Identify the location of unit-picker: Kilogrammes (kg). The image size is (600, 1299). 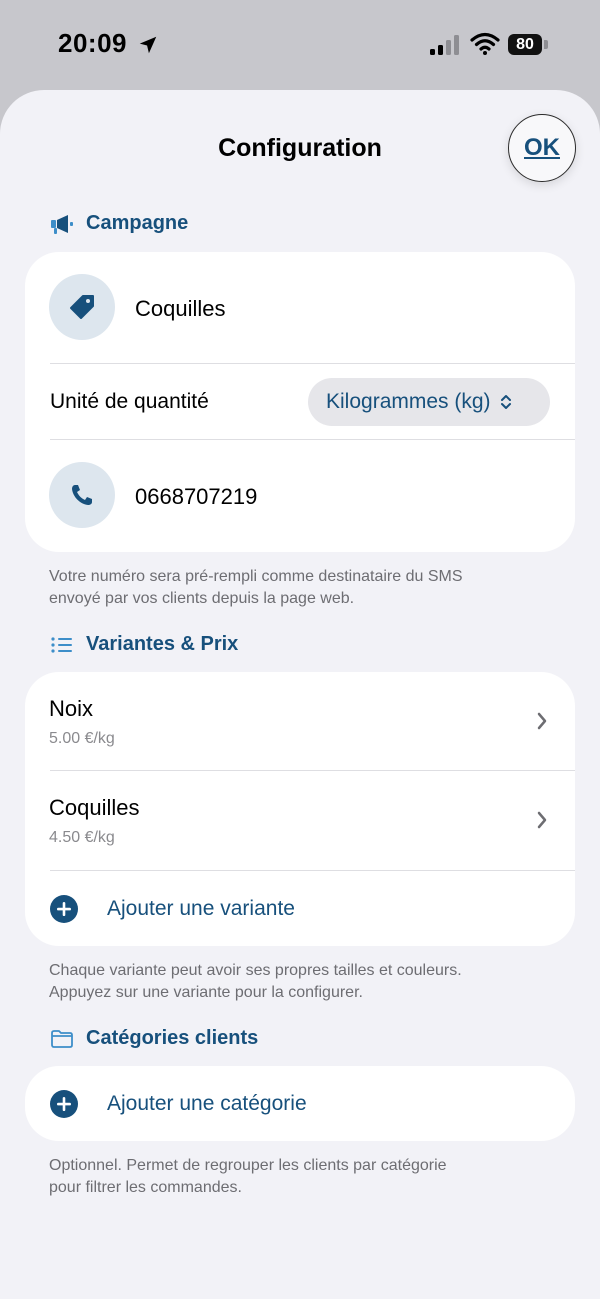
(429, 402).